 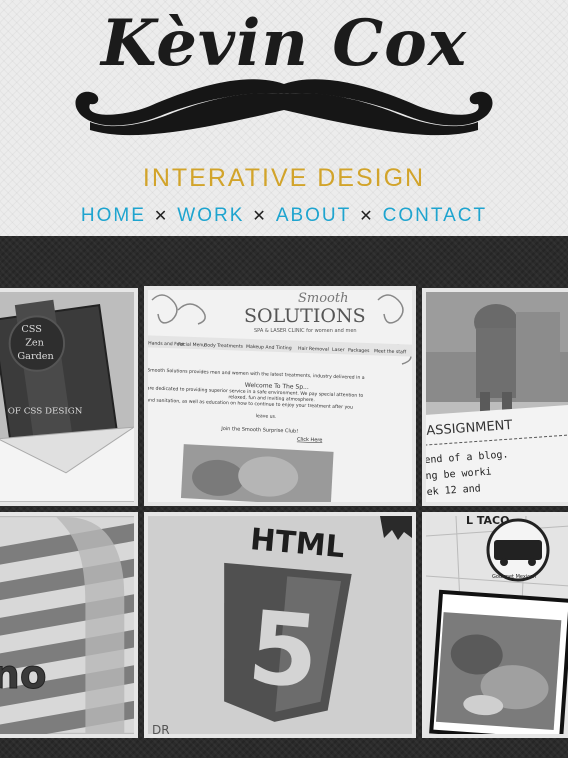 What do you see at coordinates (34, 343) in the screenshot?
I see `css-zen-title-line2: Zen` at bounding box center [34, 343].